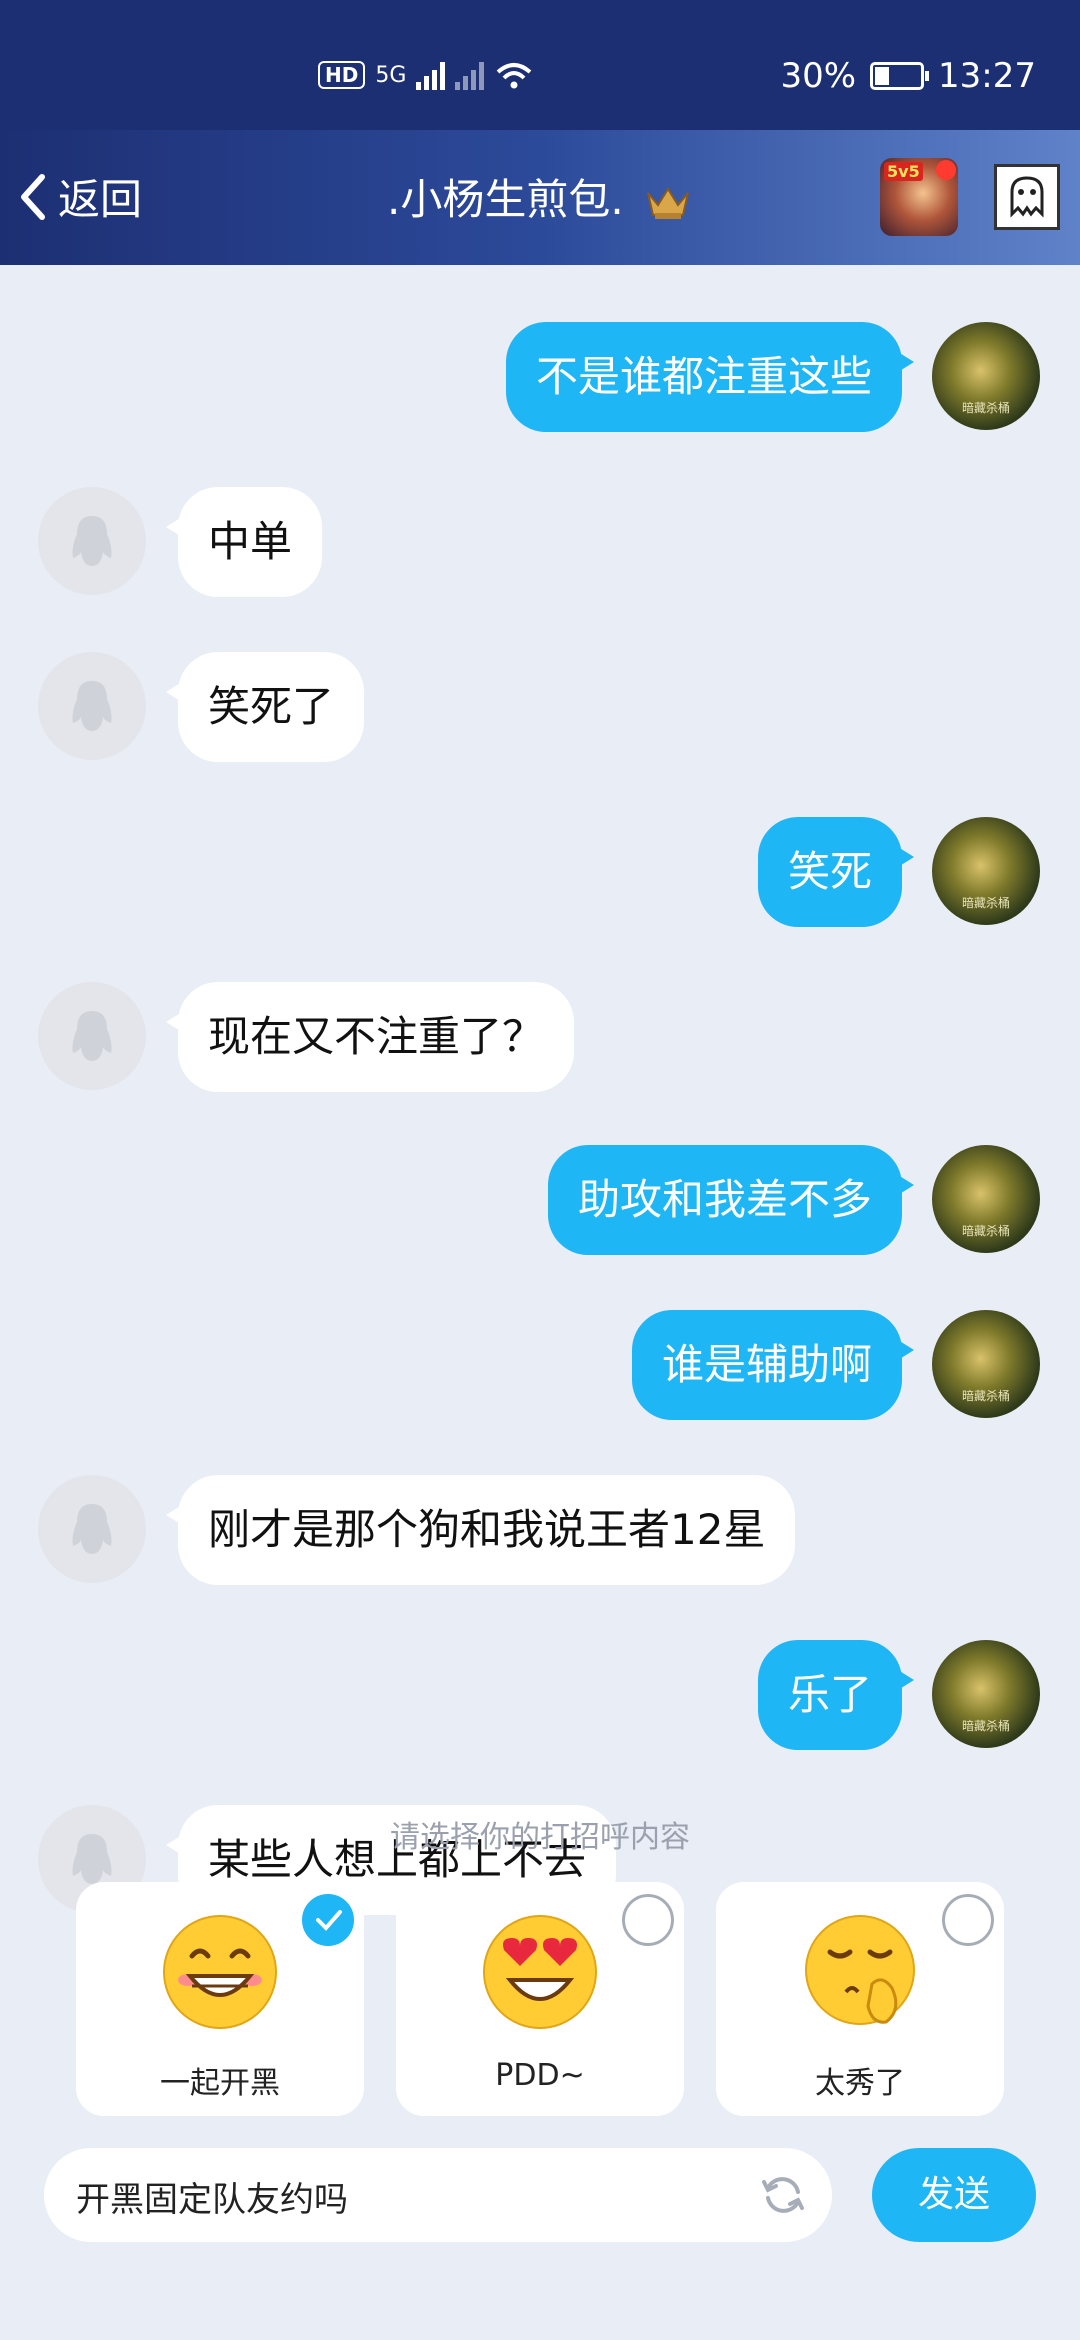  What do you see at coordinates (540, 707) in the screenshot?
I see `message-row: 笑死了` at bounding box center [540, 707].